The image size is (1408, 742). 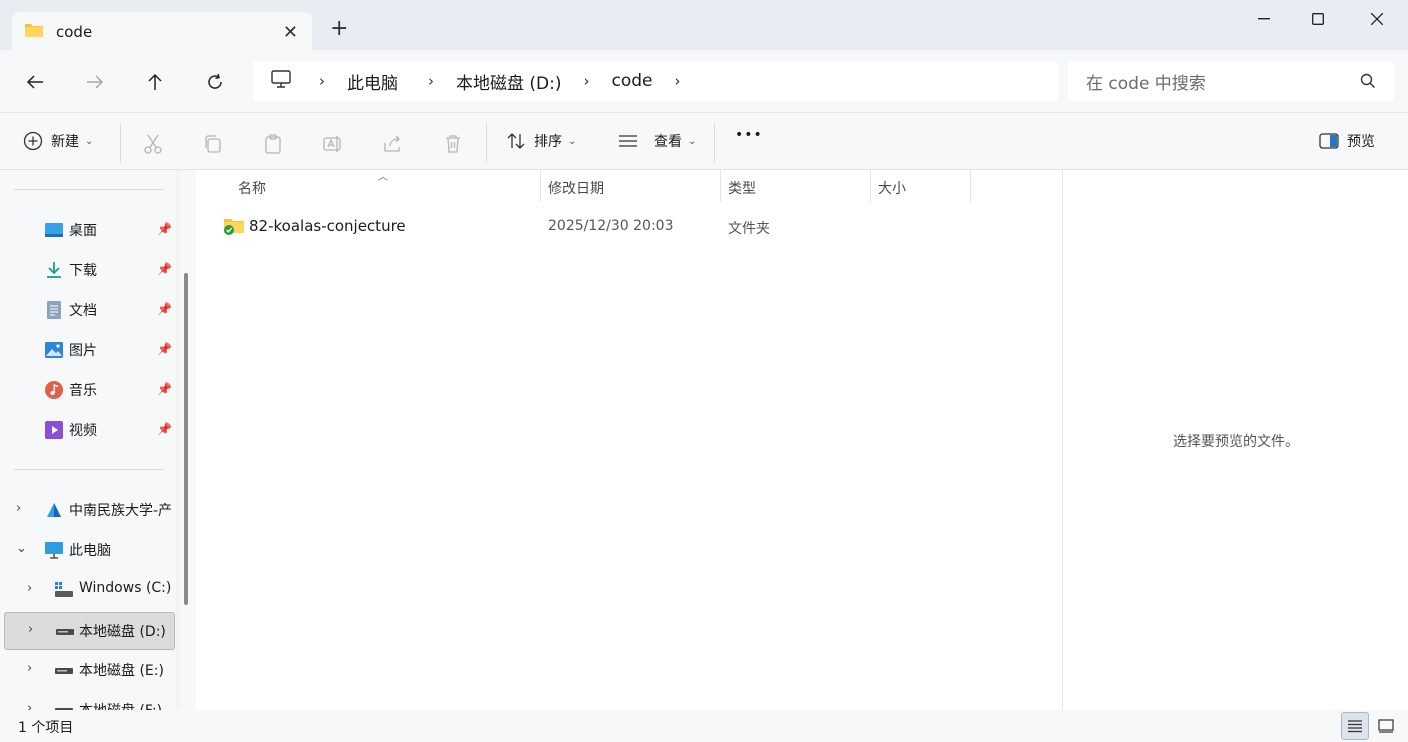 What do you see at coordinates (88, 590) in the screenshot?
I see `sidebar-item-drive-c: › Windows (C:)` at bounding box center [88, 590].